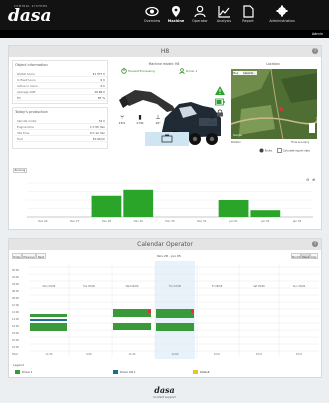 The image size is (329, 403). I want to click on nav-label: Analysis, so click(224, 21).